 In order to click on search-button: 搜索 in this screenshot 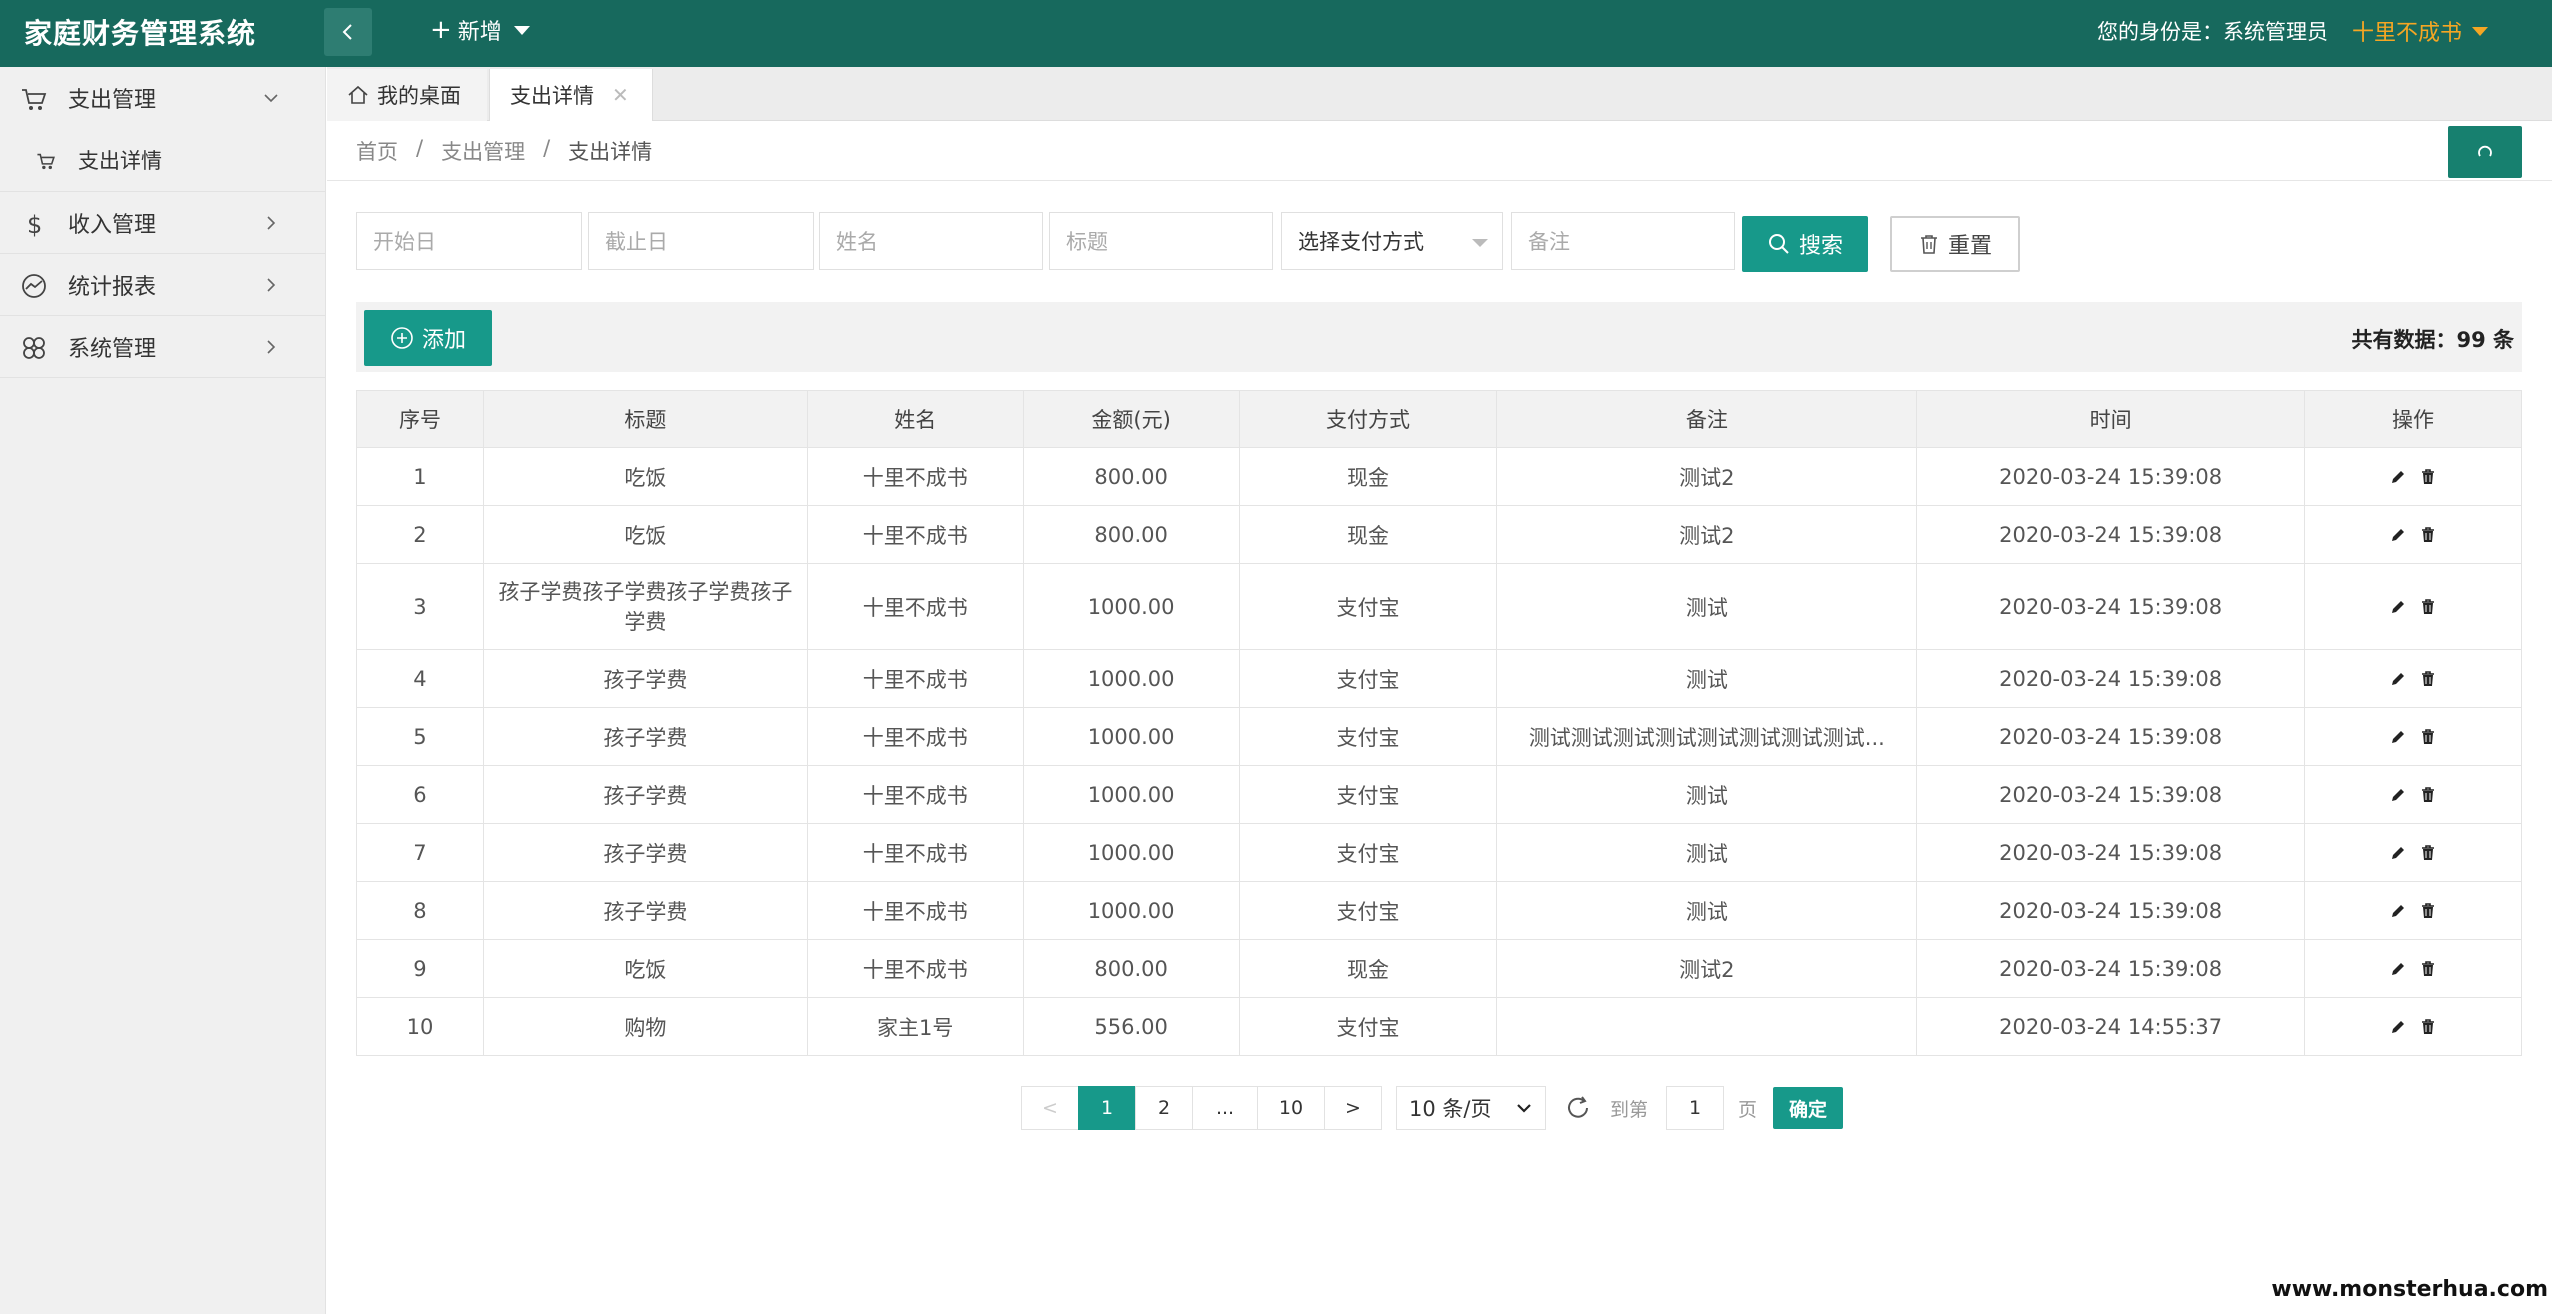, I will do `click(1805, 244)`.